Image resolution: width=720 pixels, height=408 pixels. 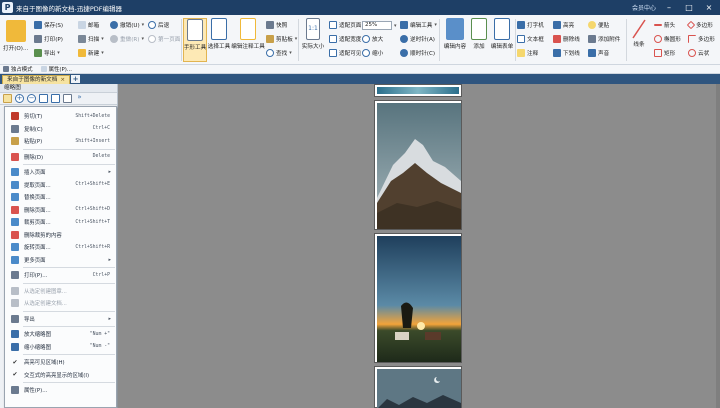 What do you see at coordinates (7, 98) in the screenshot?
I see `options-gear-icon` at bounding box center [7, 98].